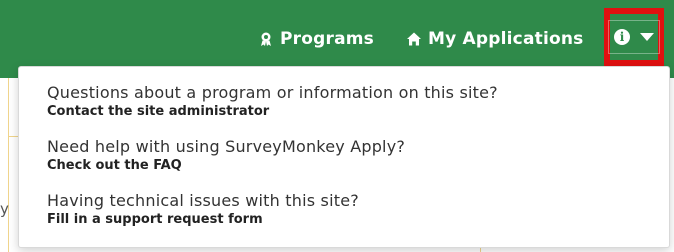  I want to click on content-divider, so click(8, 165).